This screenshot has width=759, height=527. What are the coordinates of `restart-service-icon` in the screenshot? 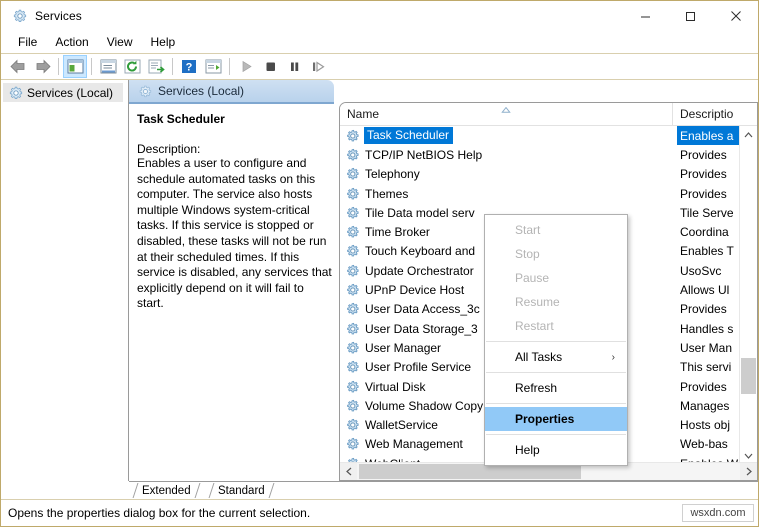 It's located at (318, 66).